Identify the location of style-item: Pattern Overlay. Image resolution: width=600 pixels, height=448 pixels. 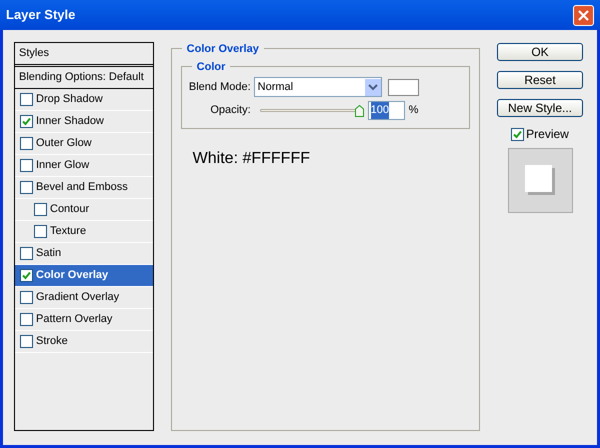
(84, 320).